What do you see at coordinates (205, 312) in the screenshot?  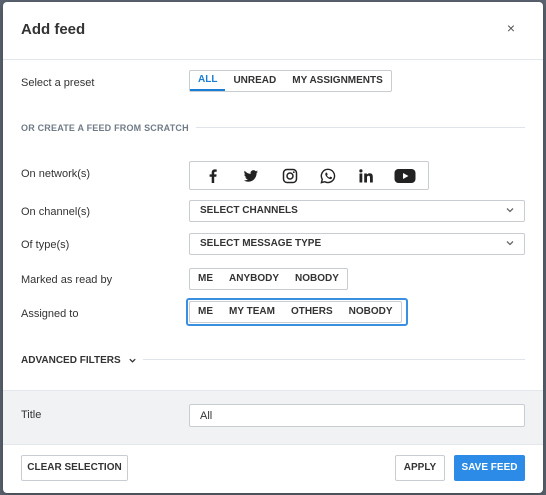 I see `assigned-me: ME` at bounding box center [205, 312].